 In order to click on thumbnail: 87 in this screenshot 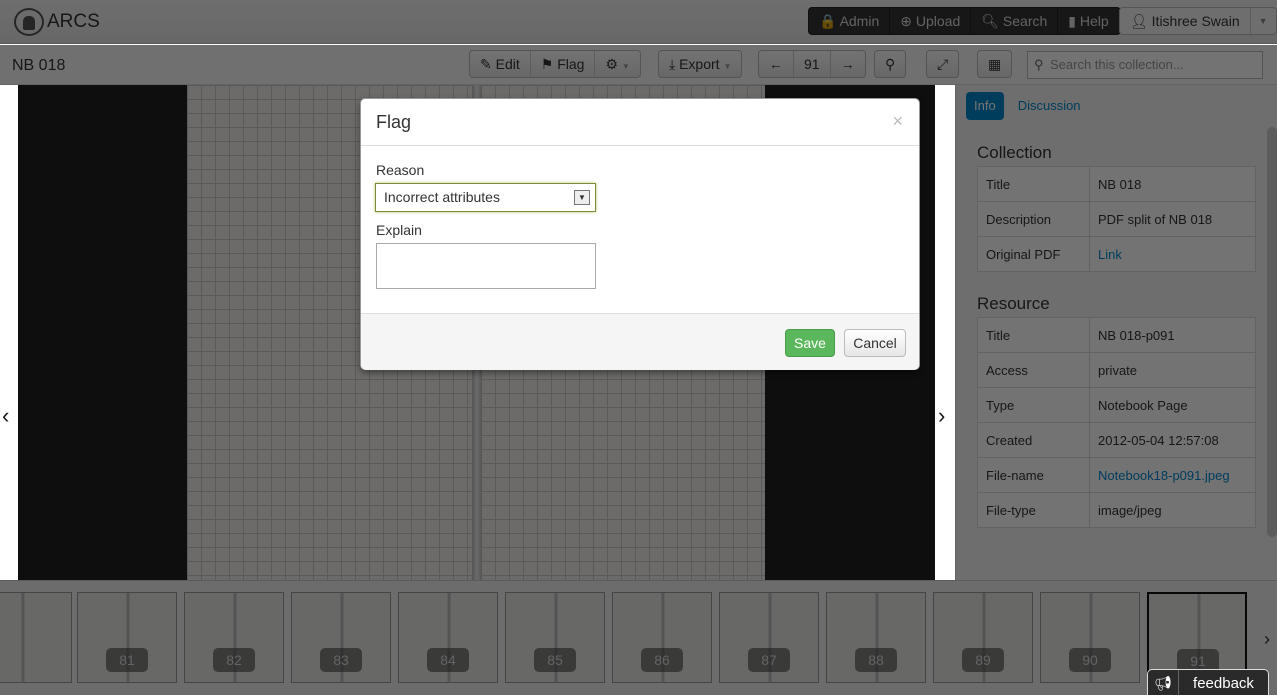, I will do `click(769, 637)`.